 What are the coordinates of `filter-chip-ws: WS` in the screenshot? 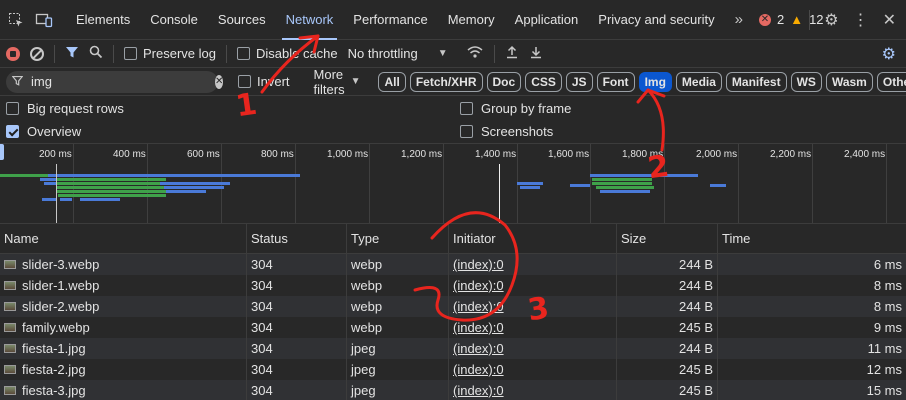 It's located at (806, 81).